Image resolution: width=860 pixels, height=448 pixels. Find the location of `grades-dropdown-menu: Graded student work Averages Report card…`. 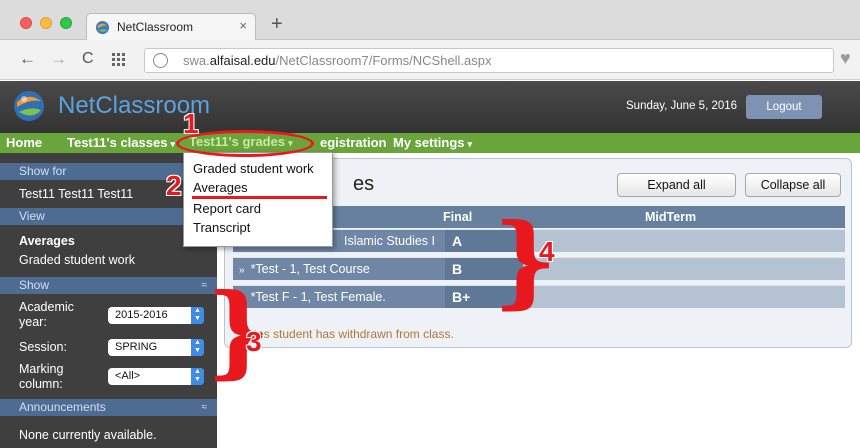

grades-dropdown-menu: Graded student work Averages Report card… is located at coordinates (258, 199).